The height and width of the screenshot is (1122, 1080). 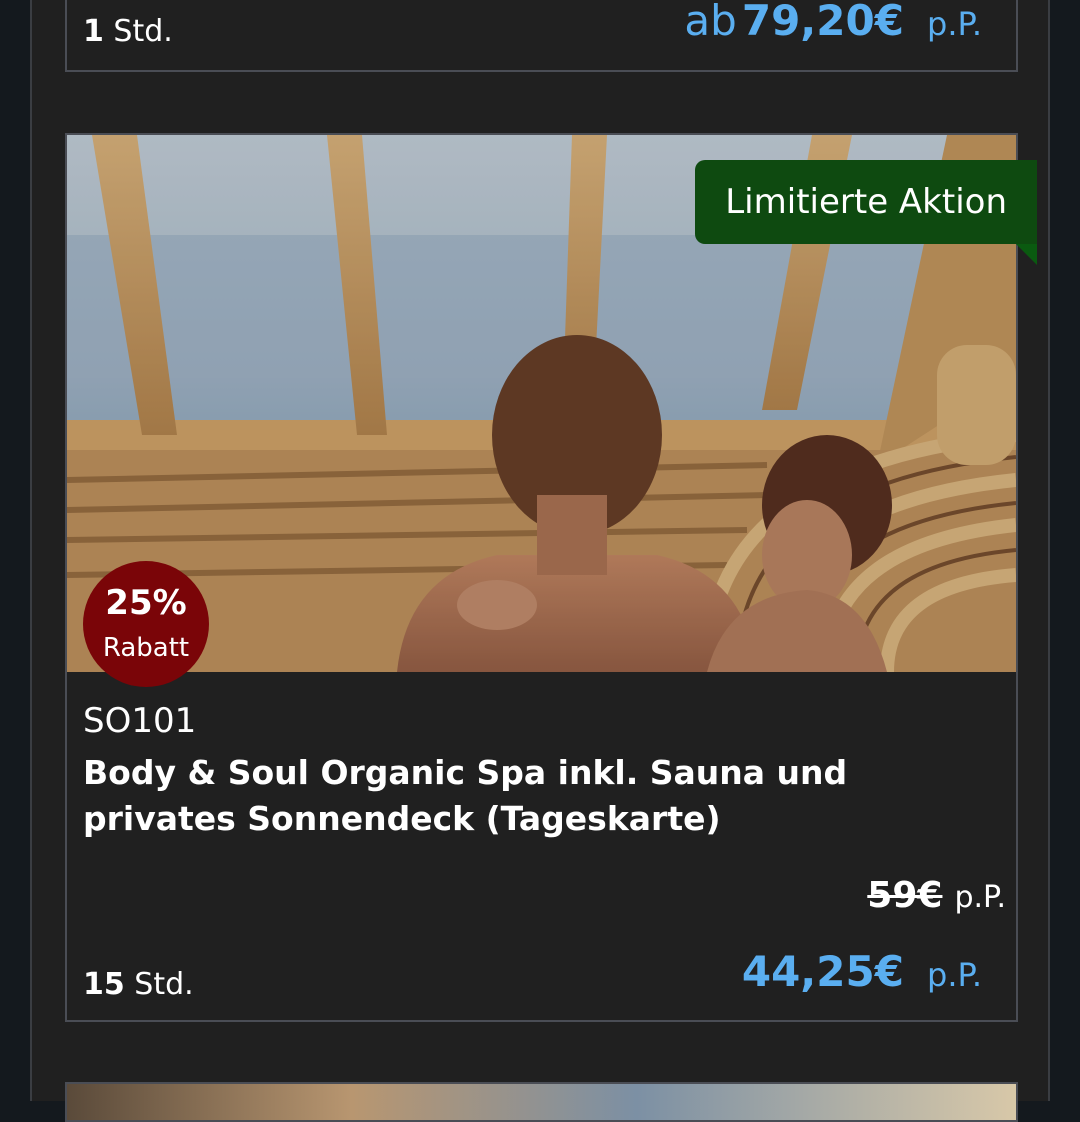 I want to click on duration: 1 Std., so click(x=128, y=31).